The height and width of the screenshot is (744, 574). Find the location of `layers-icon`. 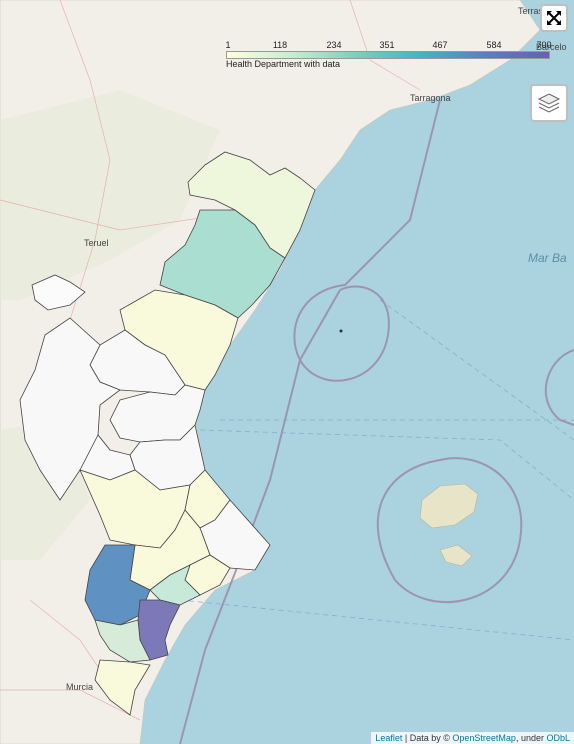

layers-icon is located at coordinates (549, 103).